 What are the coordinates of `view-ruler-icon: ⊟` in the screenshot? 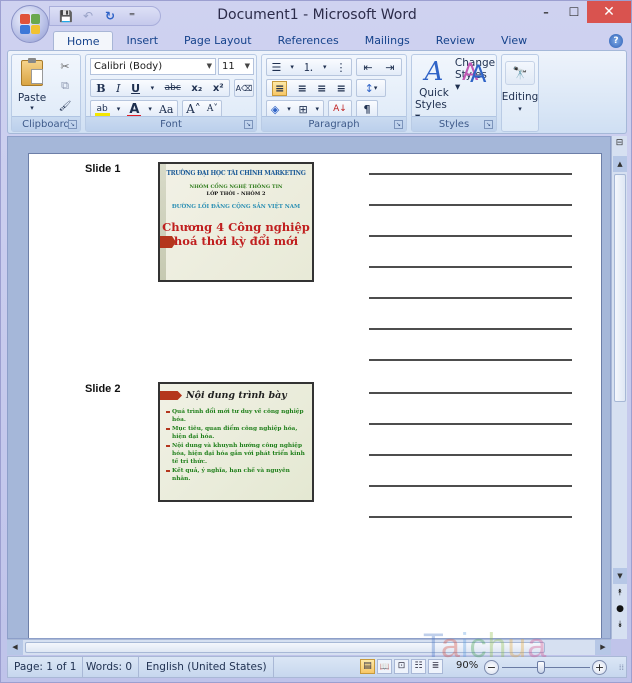 It's located at (619, 145).